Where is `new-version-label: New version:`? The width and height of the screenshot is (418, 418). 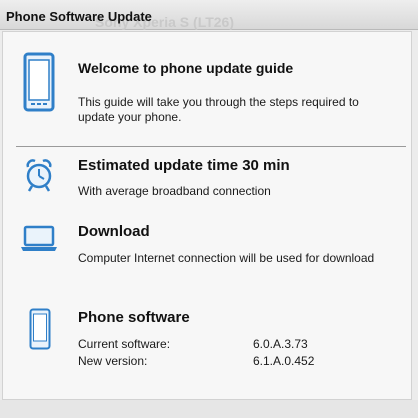 new-version-label: New version: is located at coordinates (113, 361).